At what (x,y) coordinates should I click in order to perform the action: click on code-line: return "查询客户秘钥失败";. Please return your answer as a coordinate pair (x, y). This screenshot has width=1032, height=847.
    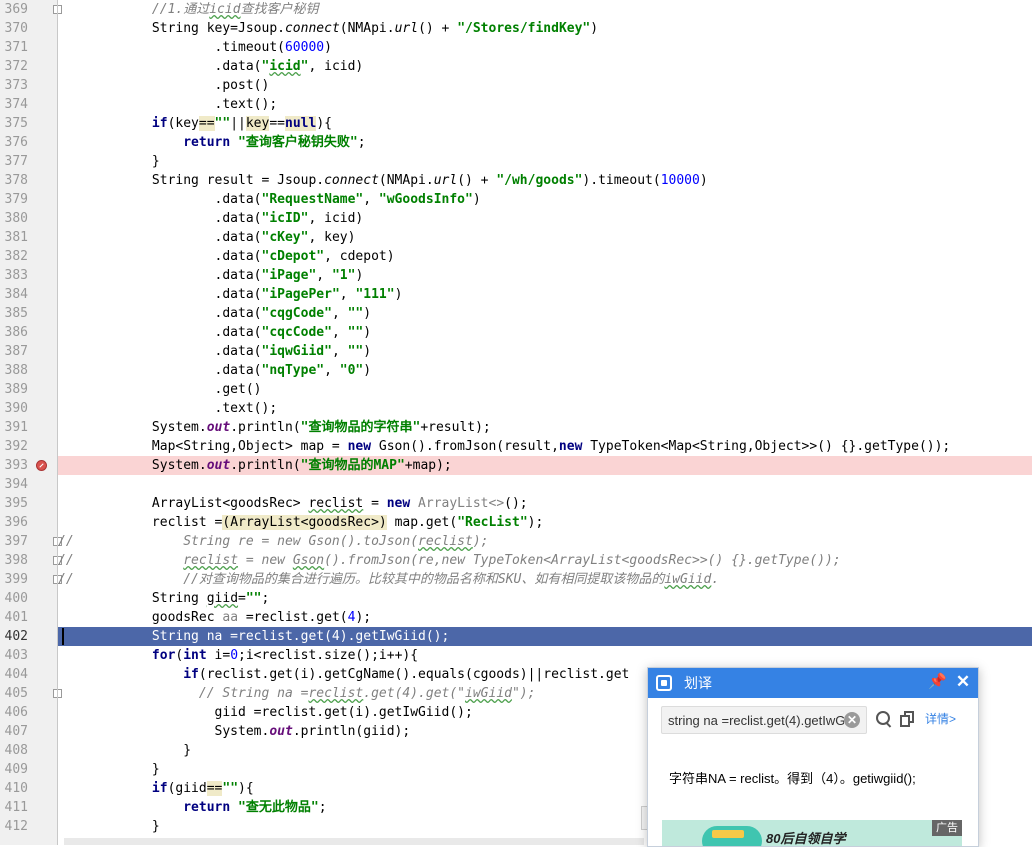
    Looking at the image, I should click on (545, 142).